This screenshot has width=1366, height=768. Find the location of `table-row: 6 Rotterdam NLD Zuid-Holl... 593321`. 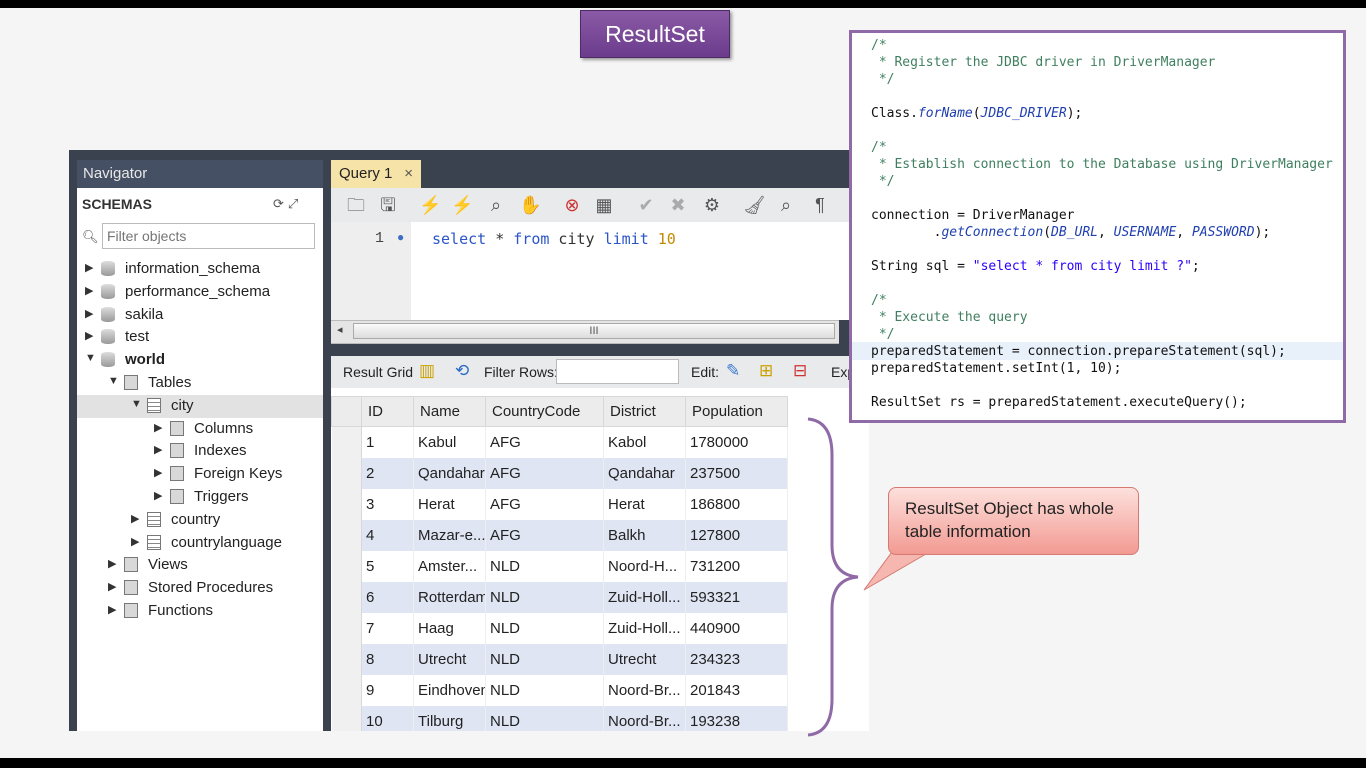

table-row: 6 Rotterdam NLD Zuid-Holl... 593321 is located at coordinates (559, 597).